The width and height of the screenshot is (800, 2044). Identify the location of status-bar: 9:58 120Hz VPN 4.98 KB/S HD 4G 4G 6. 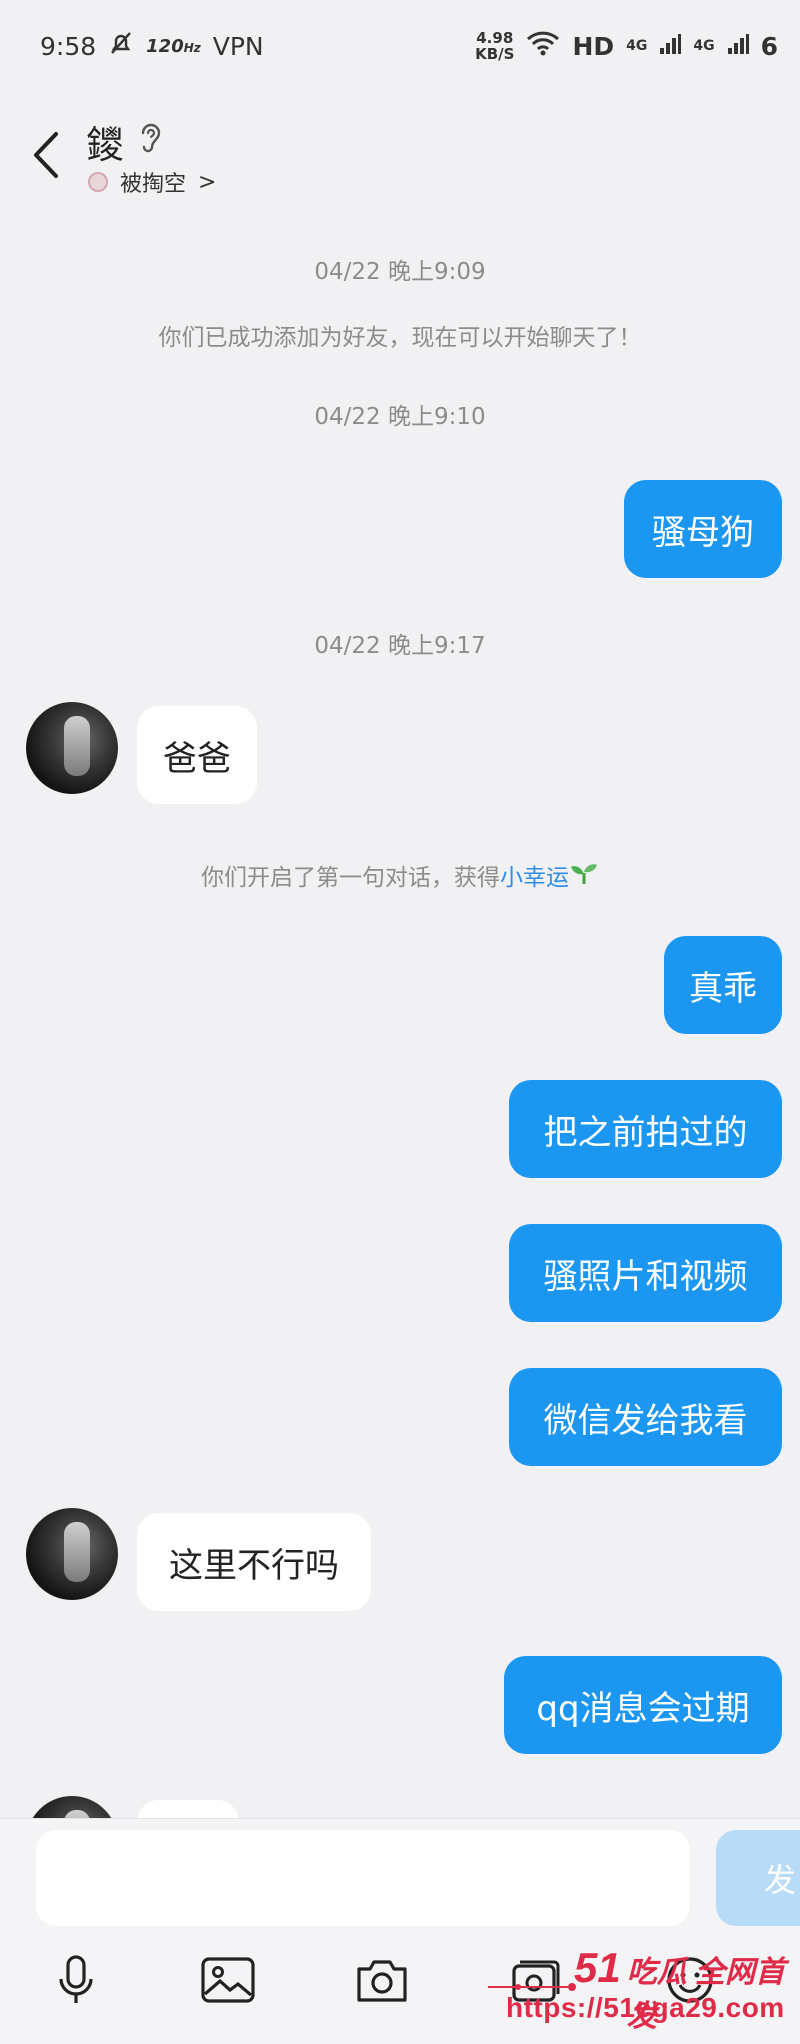
(400, 46).